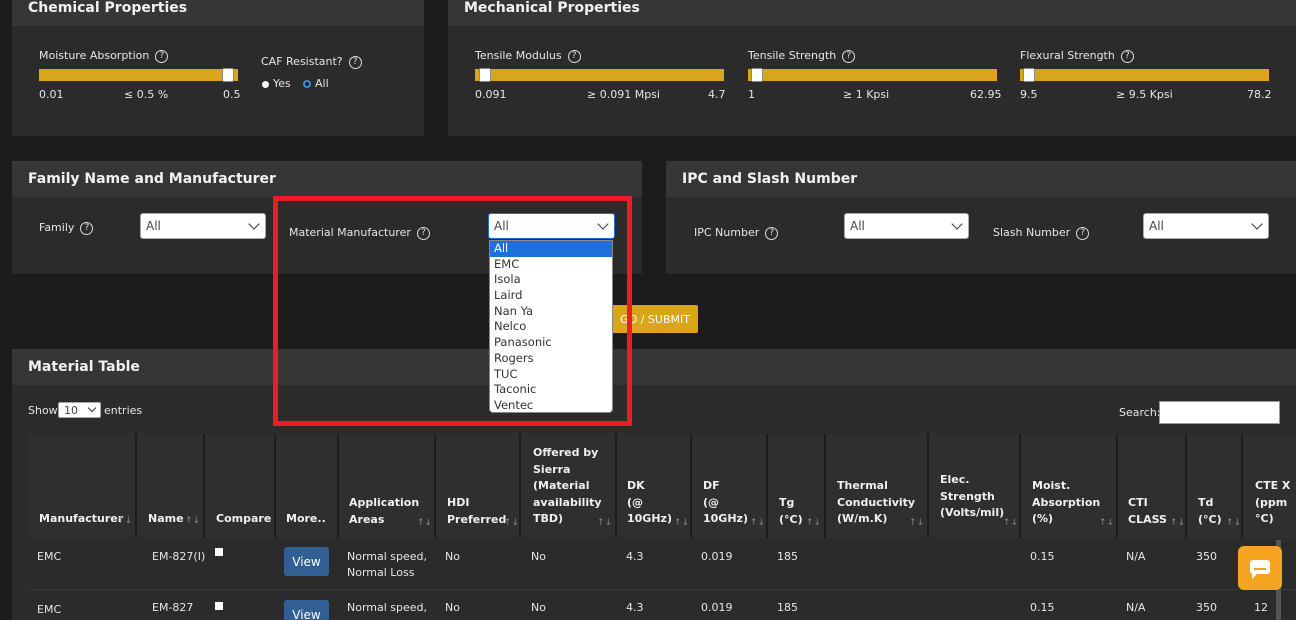 This screenshot has width=1296, height=620. I want to click on caf-all-option: All, so click(316, 83).